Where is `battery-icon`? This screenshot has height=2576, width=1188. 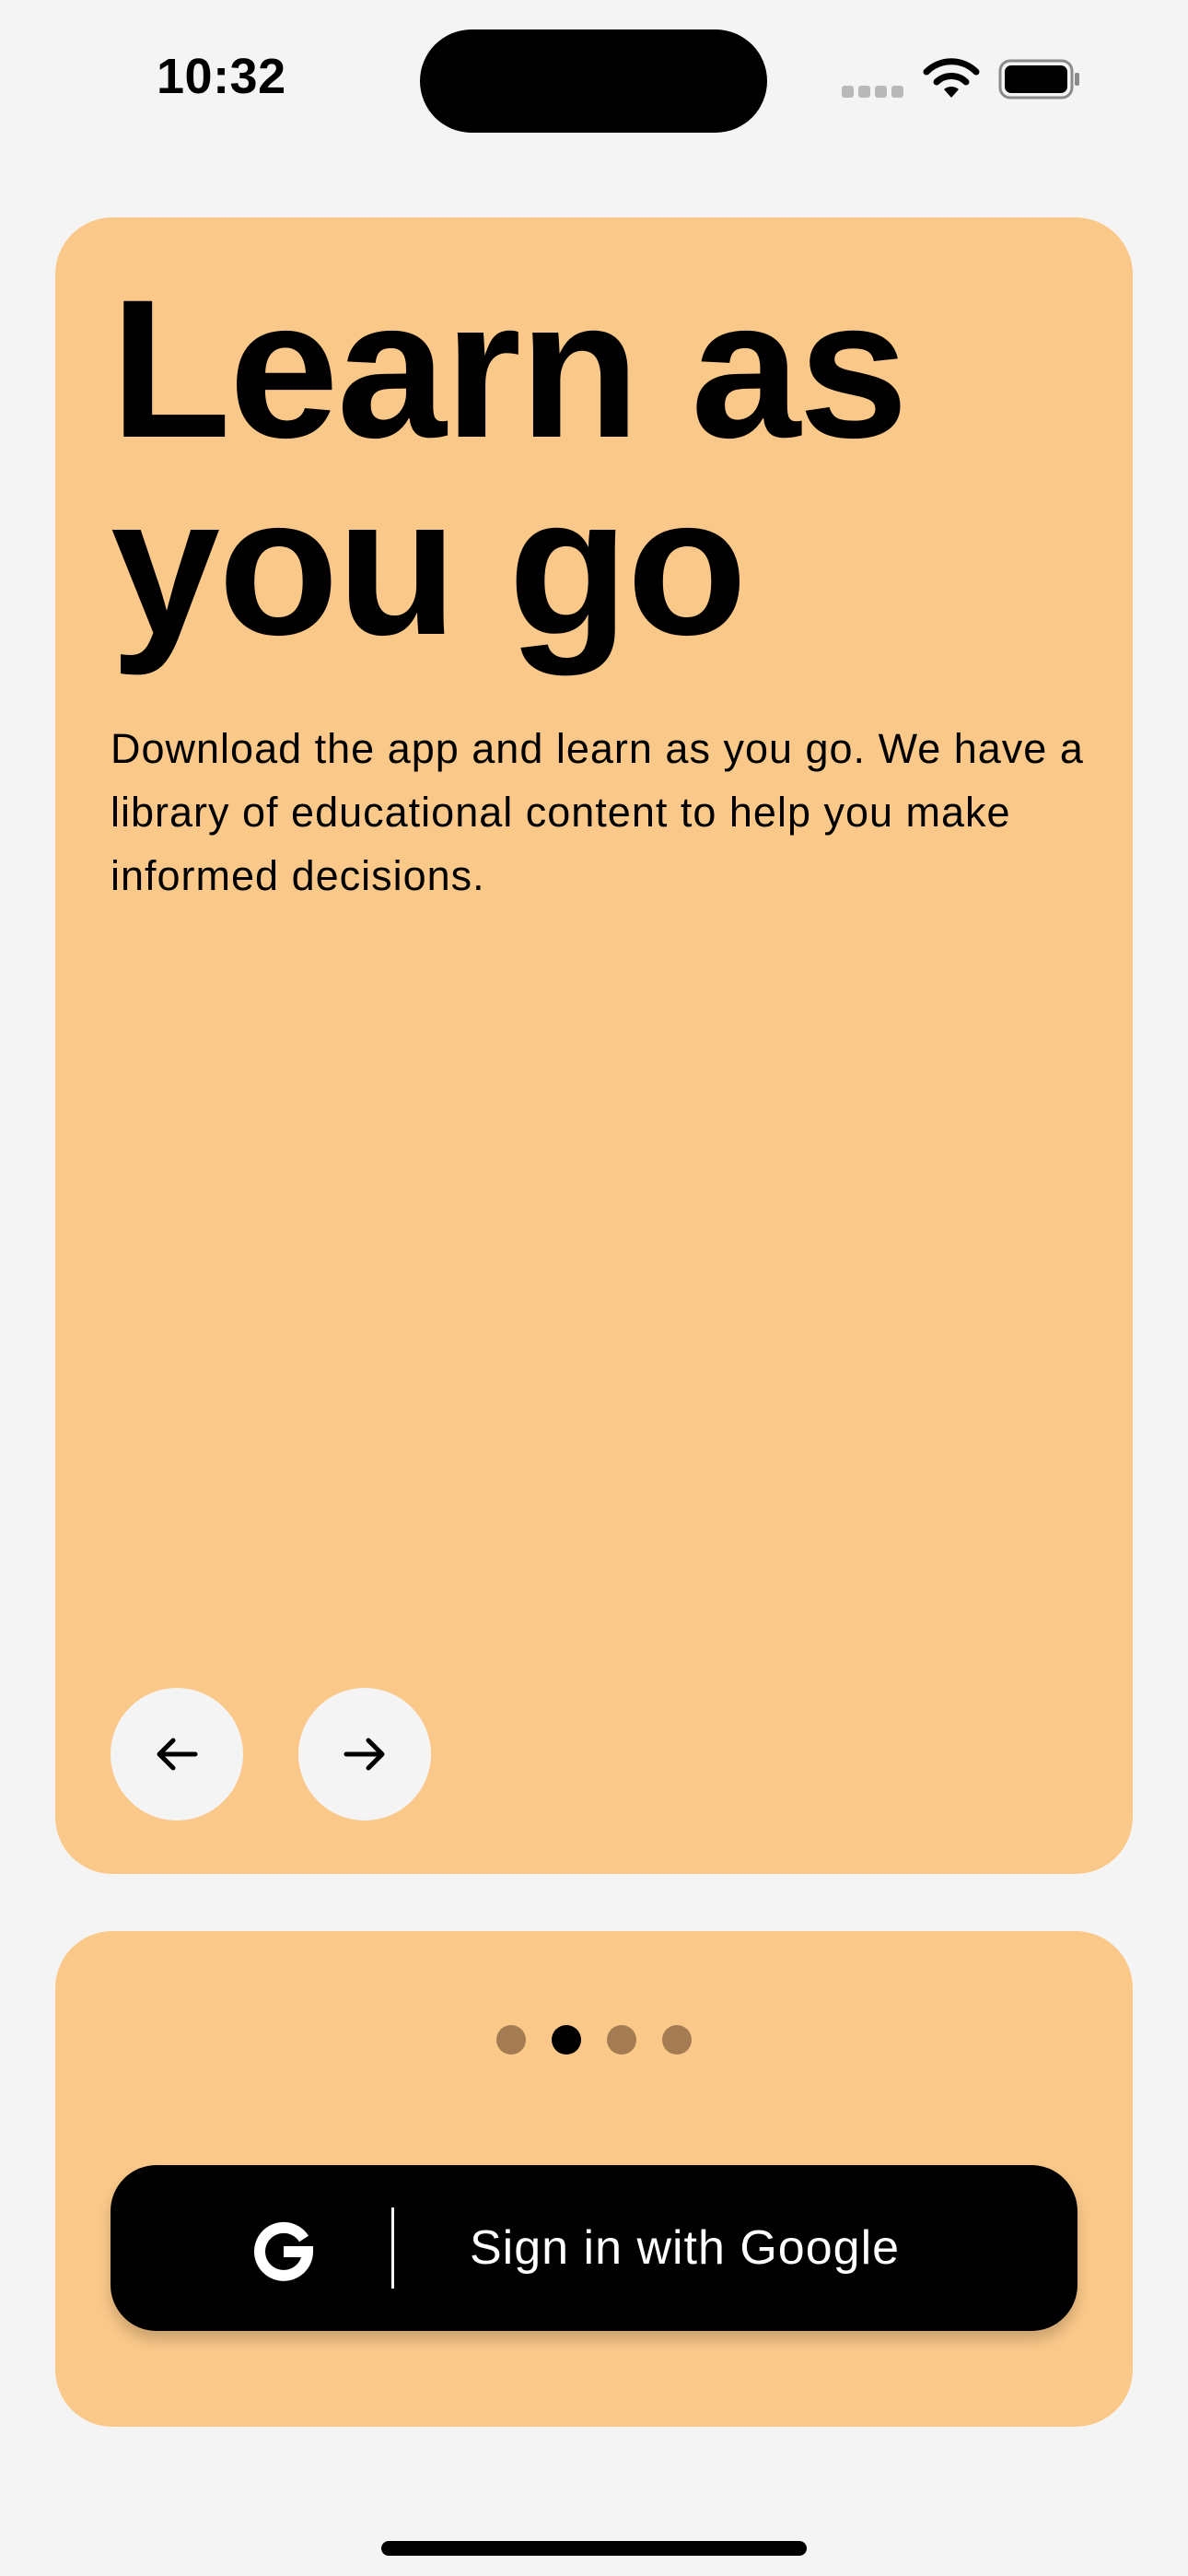
battery-icon is located at coordinates (1038, 79).